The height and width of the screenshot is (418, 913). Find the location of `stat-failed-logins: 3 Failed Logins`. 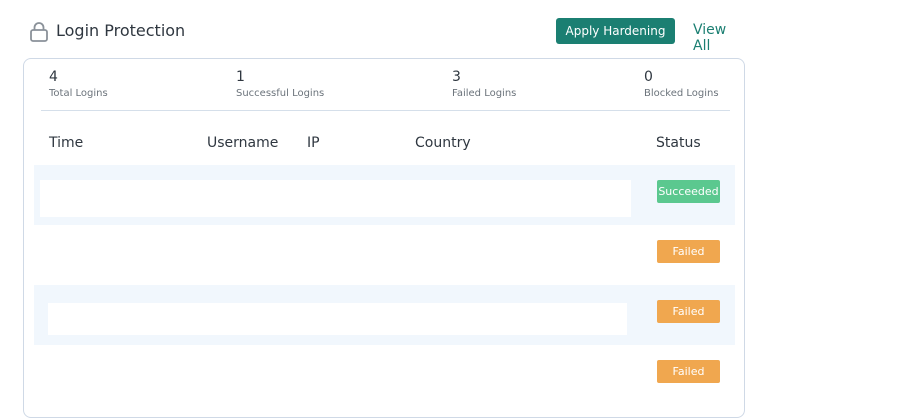

stat-failed-logins: 3 Failed Logins is located at coordinates (484, 84).